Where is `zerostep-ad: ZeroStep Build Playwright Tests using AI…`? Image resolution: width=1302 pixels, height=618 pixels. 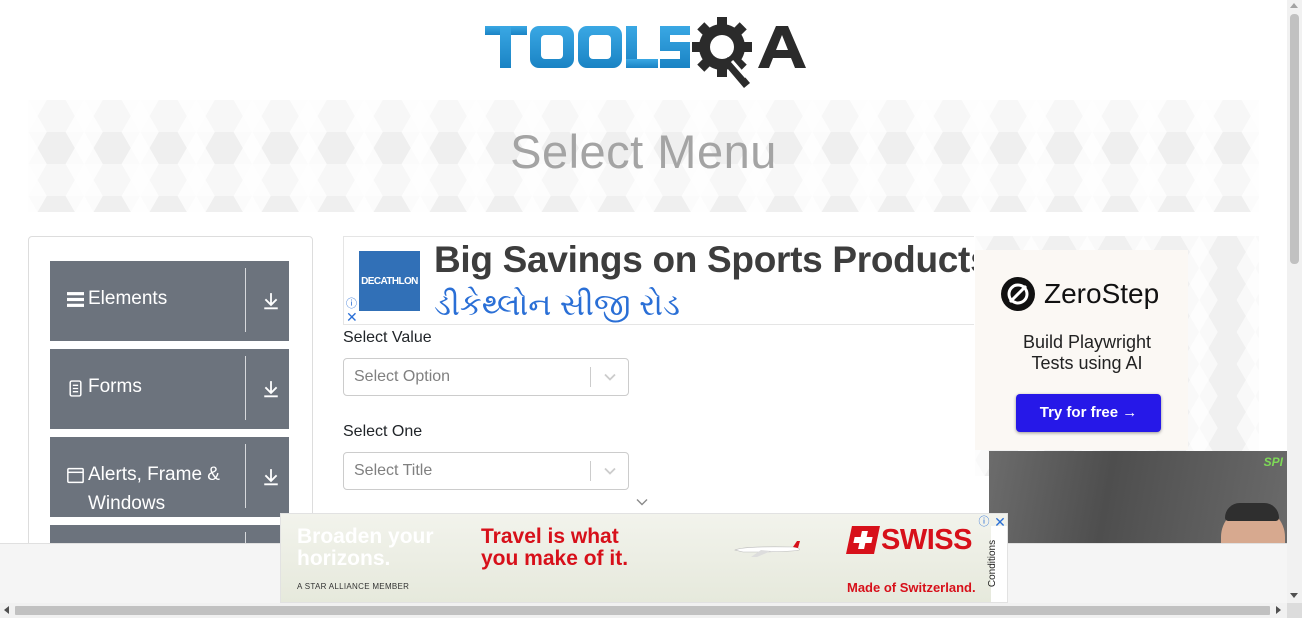
zerostep-ad: ZeroStep Build Playwright Tests using AI… is located at coordinates (1117, 356).